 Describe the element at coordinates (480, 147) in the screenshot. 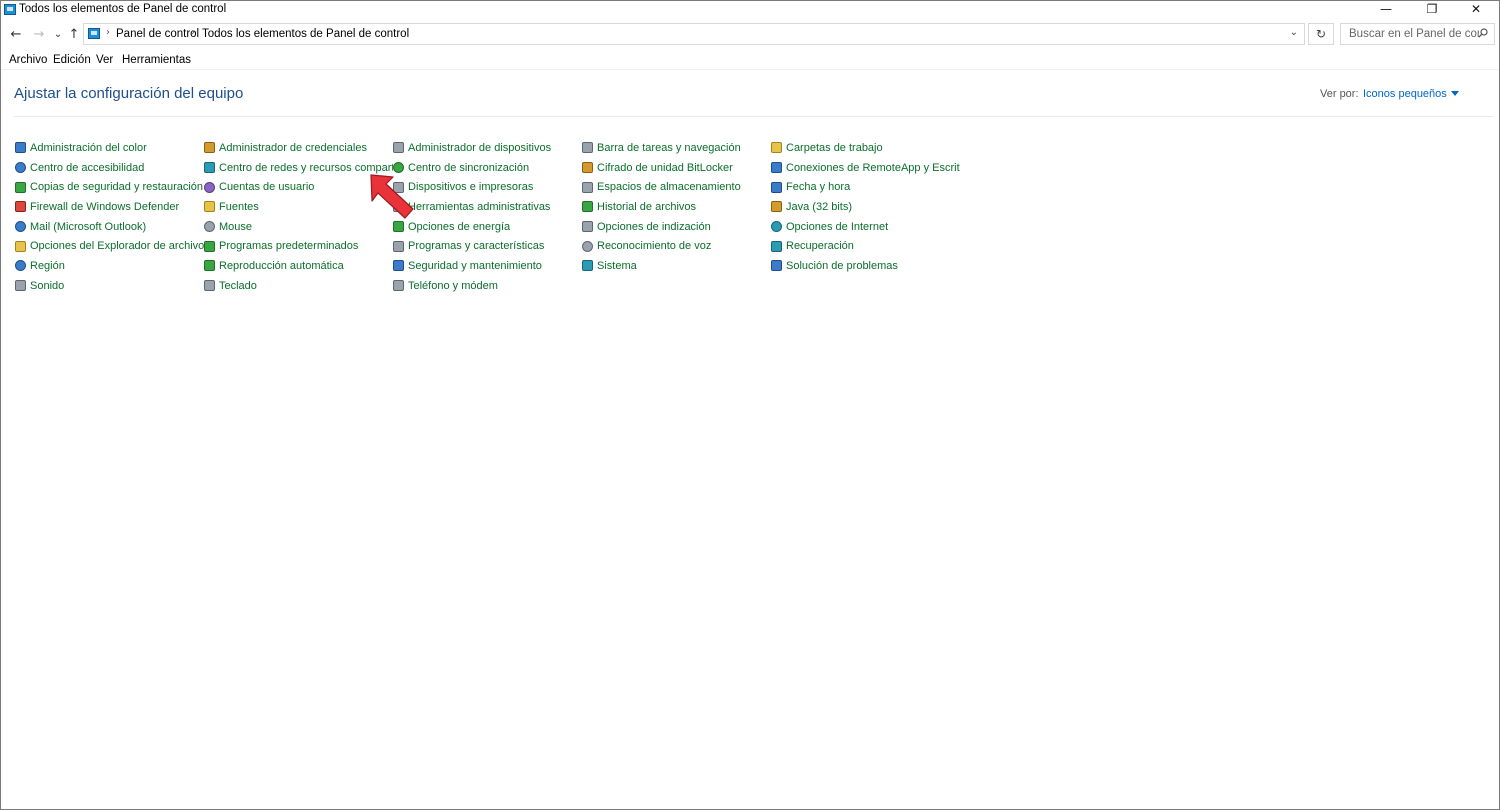

I see `control-panel-item-label: Administrador de dispositivos` at that location.